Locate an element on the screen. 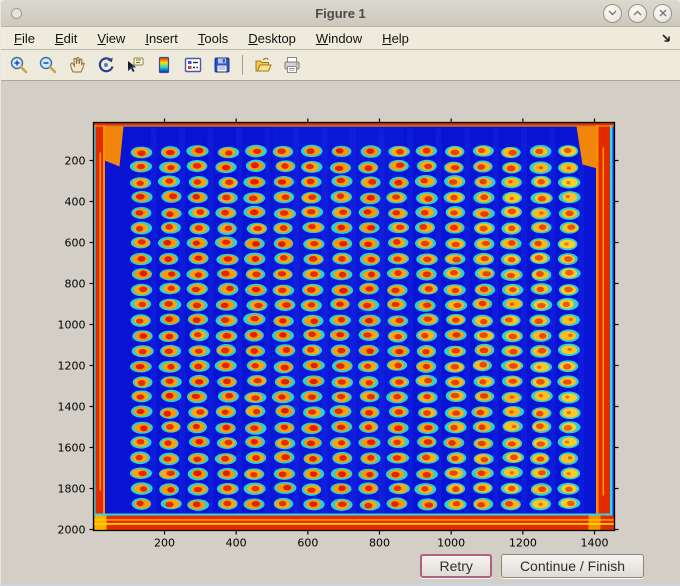  data-cursor-icon is located at coordinates (135, 65).